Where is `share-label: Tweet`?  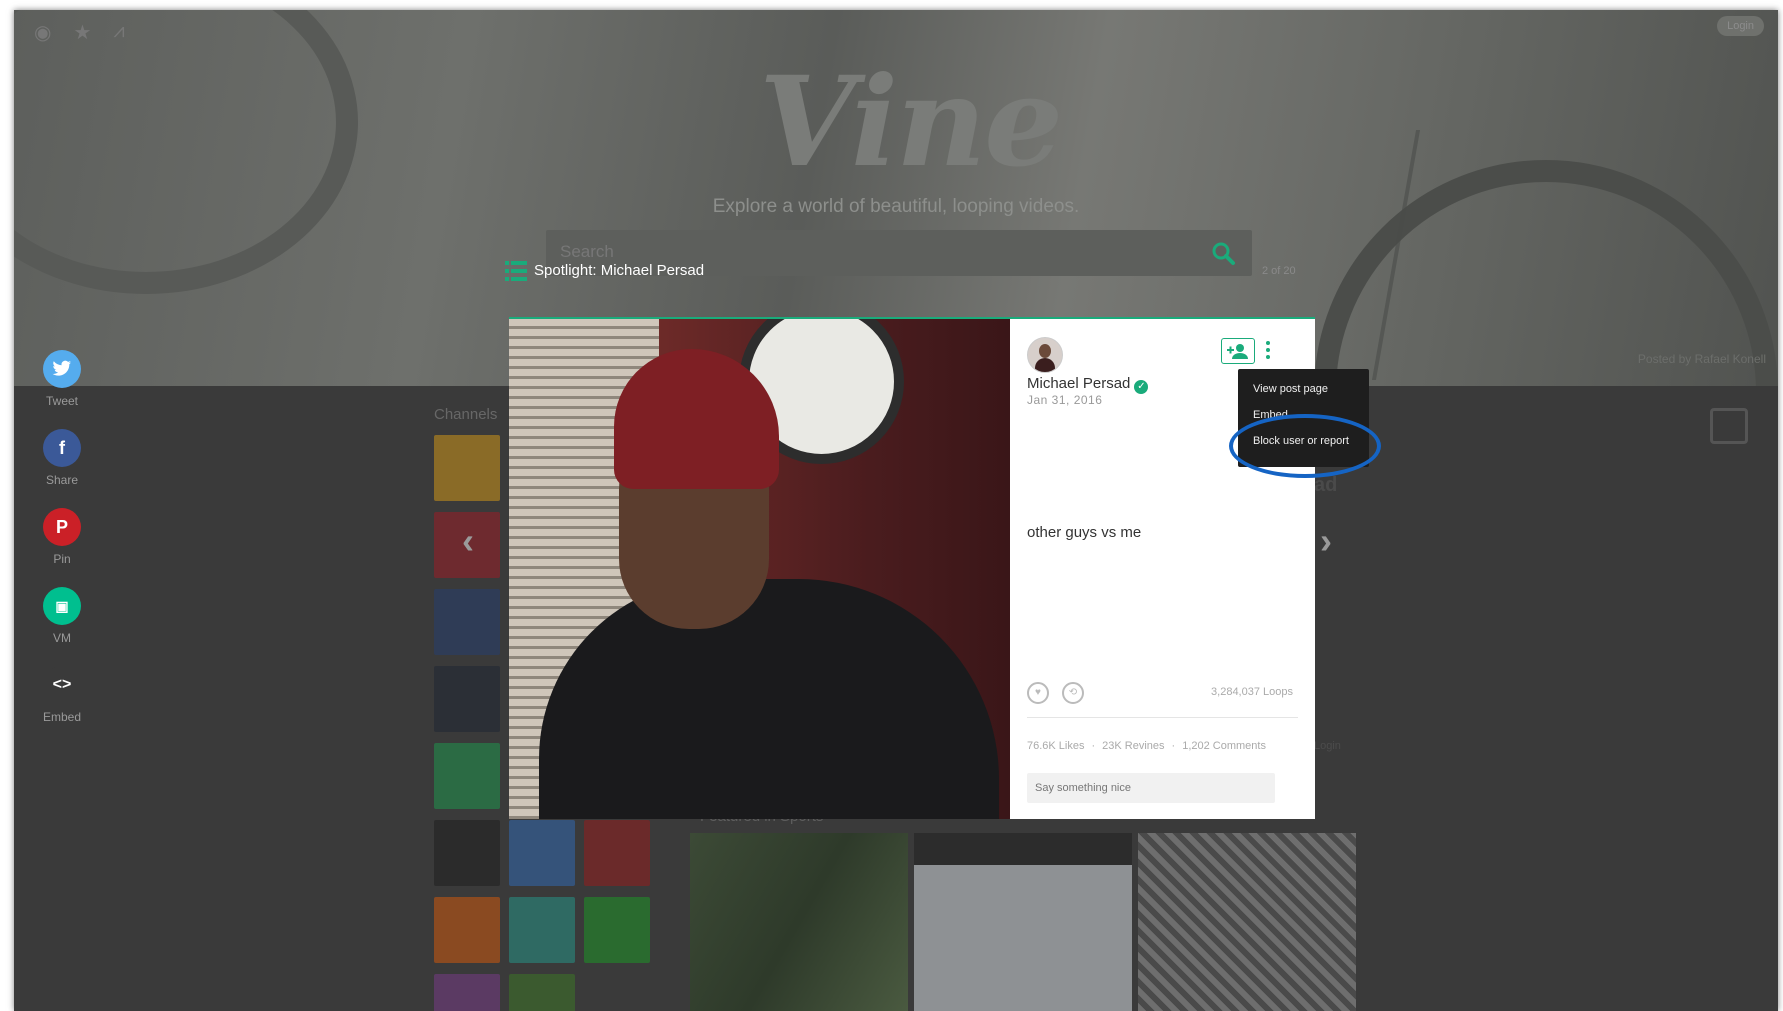
share-label: Tweet is located at coordinates (61, 401).